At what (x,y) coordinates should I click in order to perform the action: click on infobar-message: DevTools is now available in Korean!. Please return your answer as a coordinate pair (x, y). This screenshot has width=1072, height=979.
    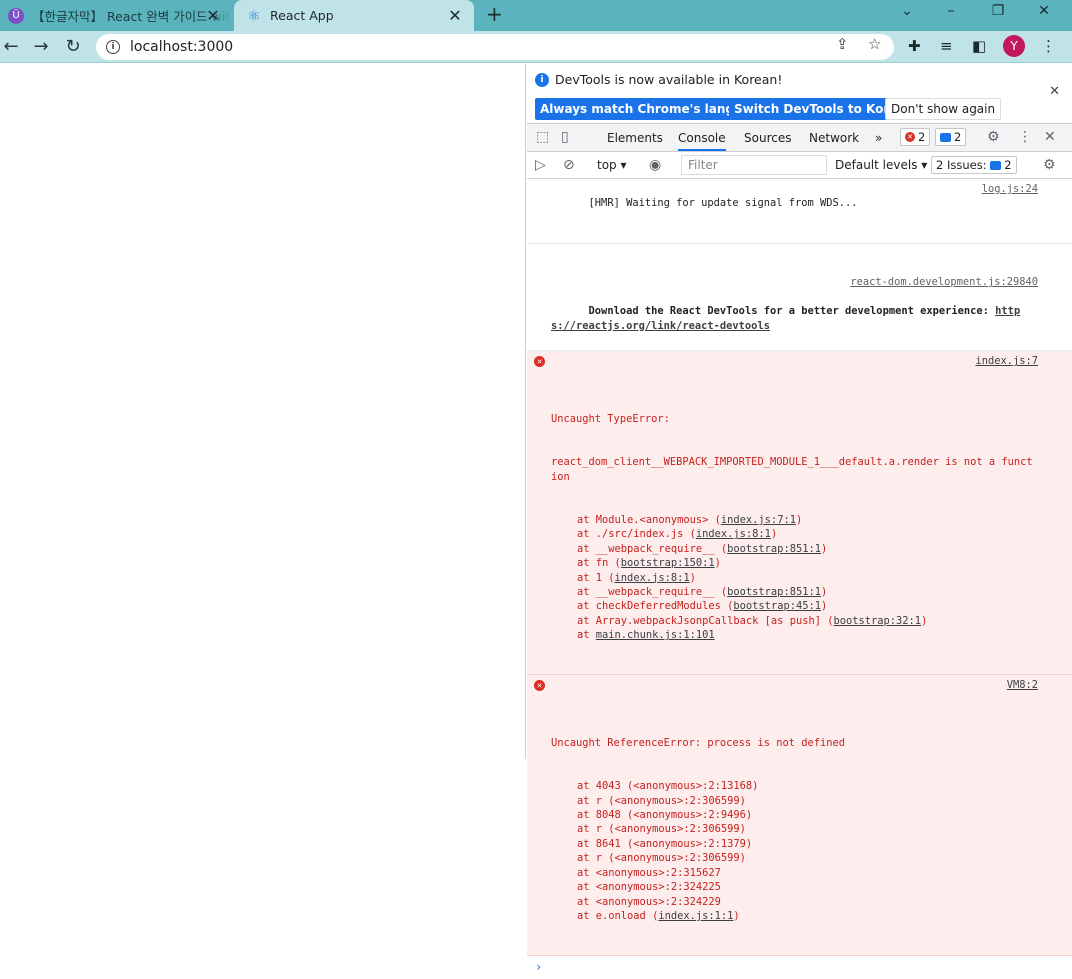
    Looking at the image, I should click on (669, 79).